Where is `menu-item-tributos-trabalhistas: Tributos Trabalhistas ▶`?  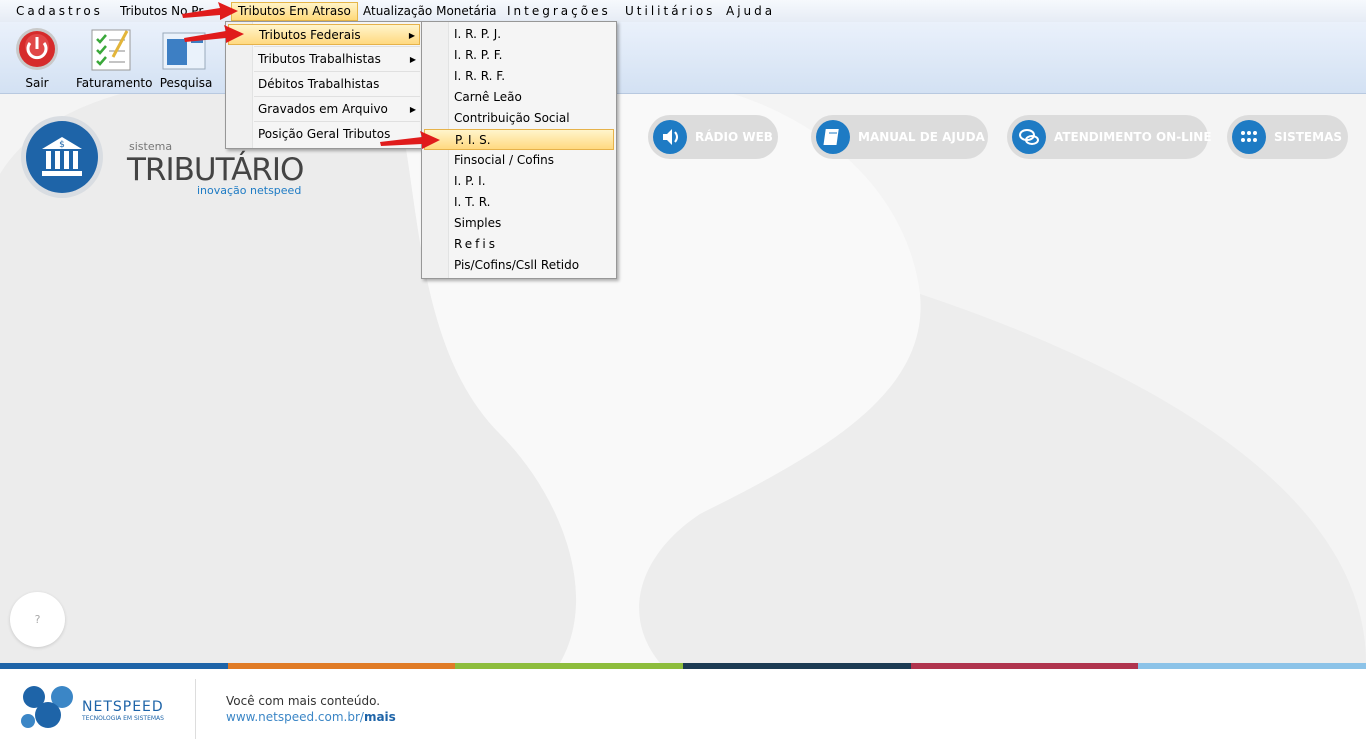 menu-item-tributos-trabalhistas: Tributos Trabalhistas ▶ is located at coordinates (324, 59).